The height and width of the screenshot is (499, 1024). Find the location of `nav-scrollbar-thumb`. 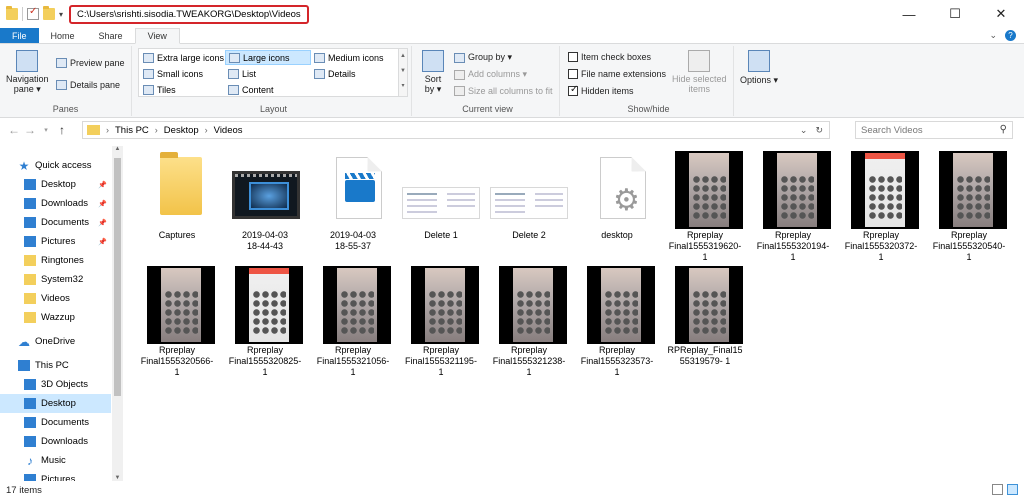

nav-scrollbar-thumb is located at coordinates (117, 277).